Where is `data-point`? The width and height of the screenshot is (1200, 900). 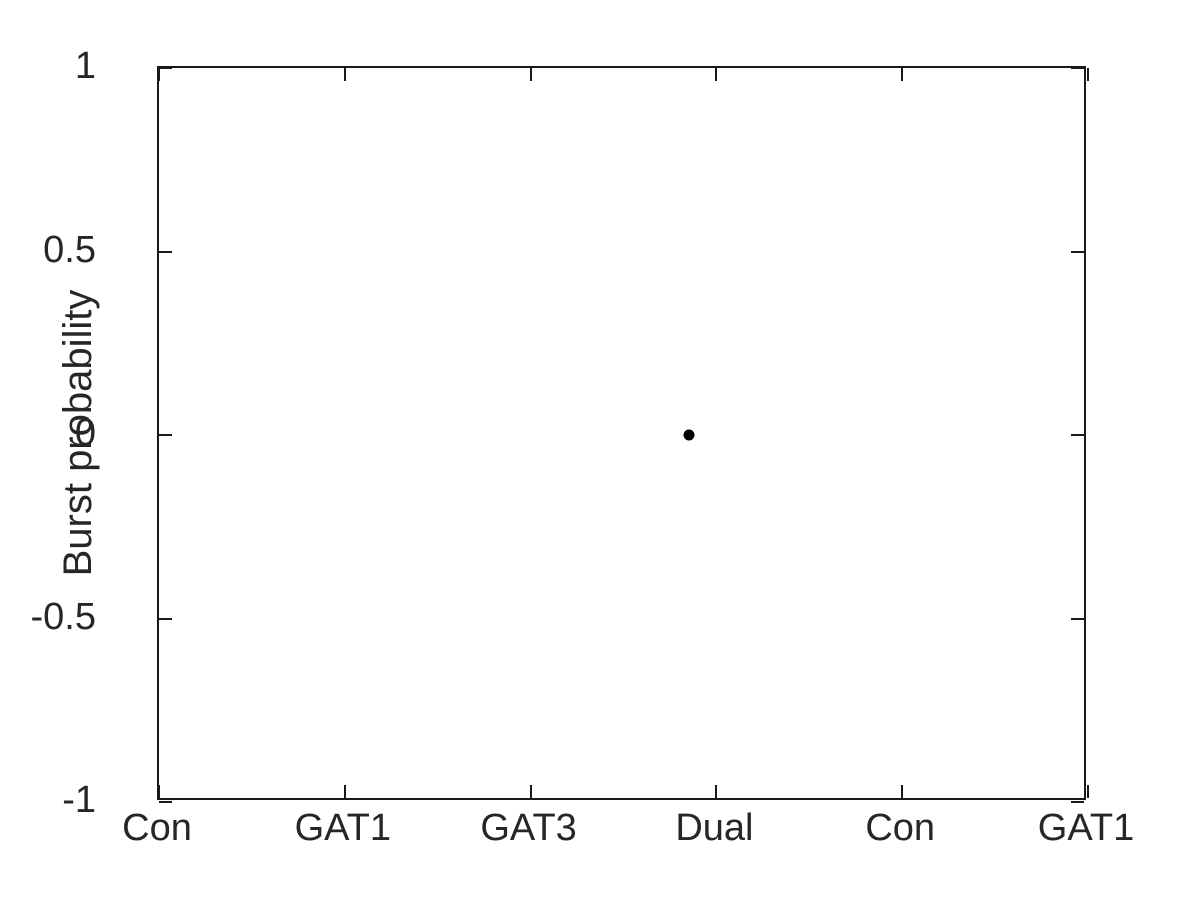 data-point is located at coordinates (689, 435).